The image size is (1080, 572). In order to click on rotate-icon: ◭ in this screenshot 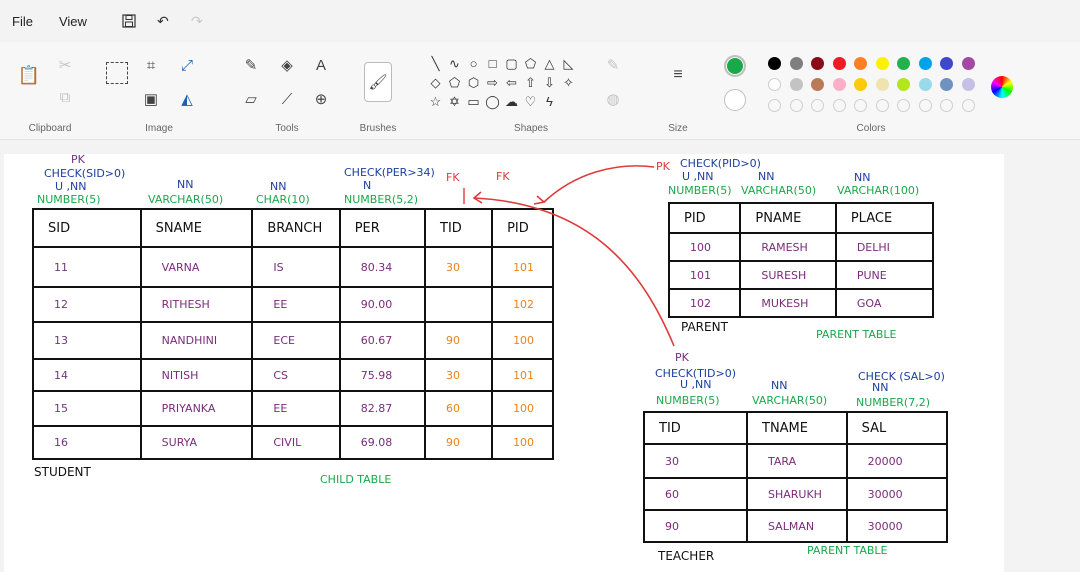, I will do `click(187, 99)`.